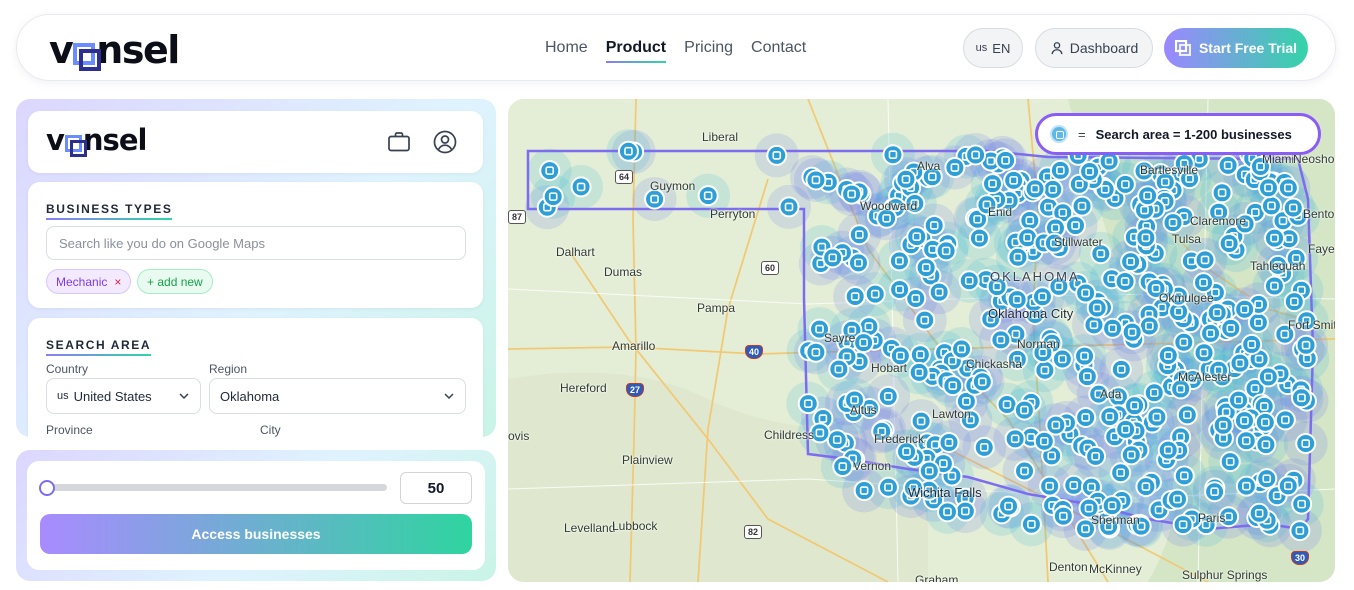 This screenshot has height=590, width=1354. What do you see at coordinates (47, 488) in the screenshot?
I see `radius-slider-thumb` at bounding box center [47, 488].